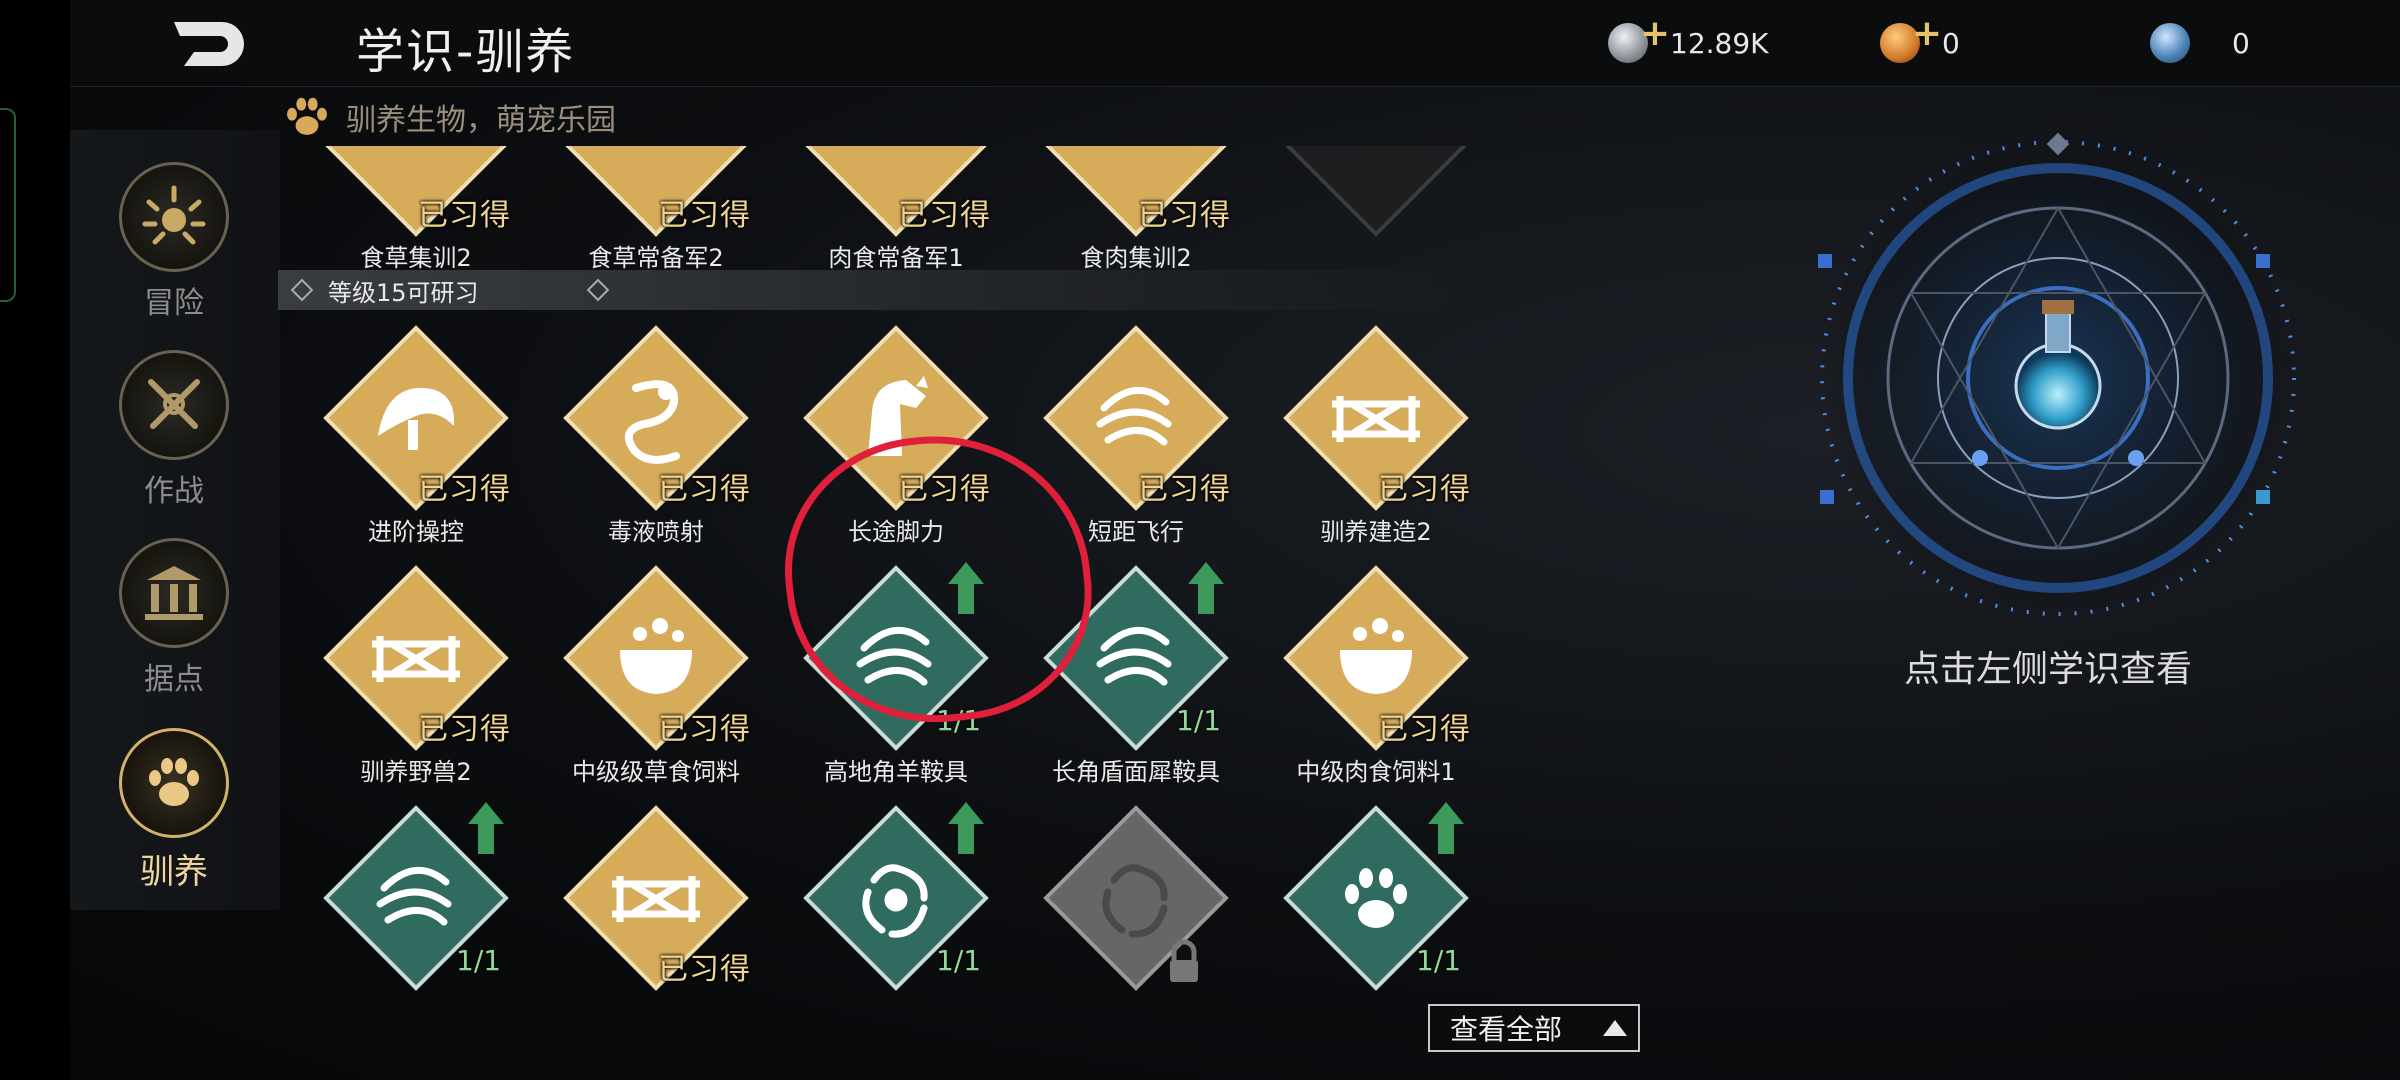 The width and height of the screenshot is (2400, 1080). I want to click on skill-name: 中级肉食饲料1, so click(1376, 772).